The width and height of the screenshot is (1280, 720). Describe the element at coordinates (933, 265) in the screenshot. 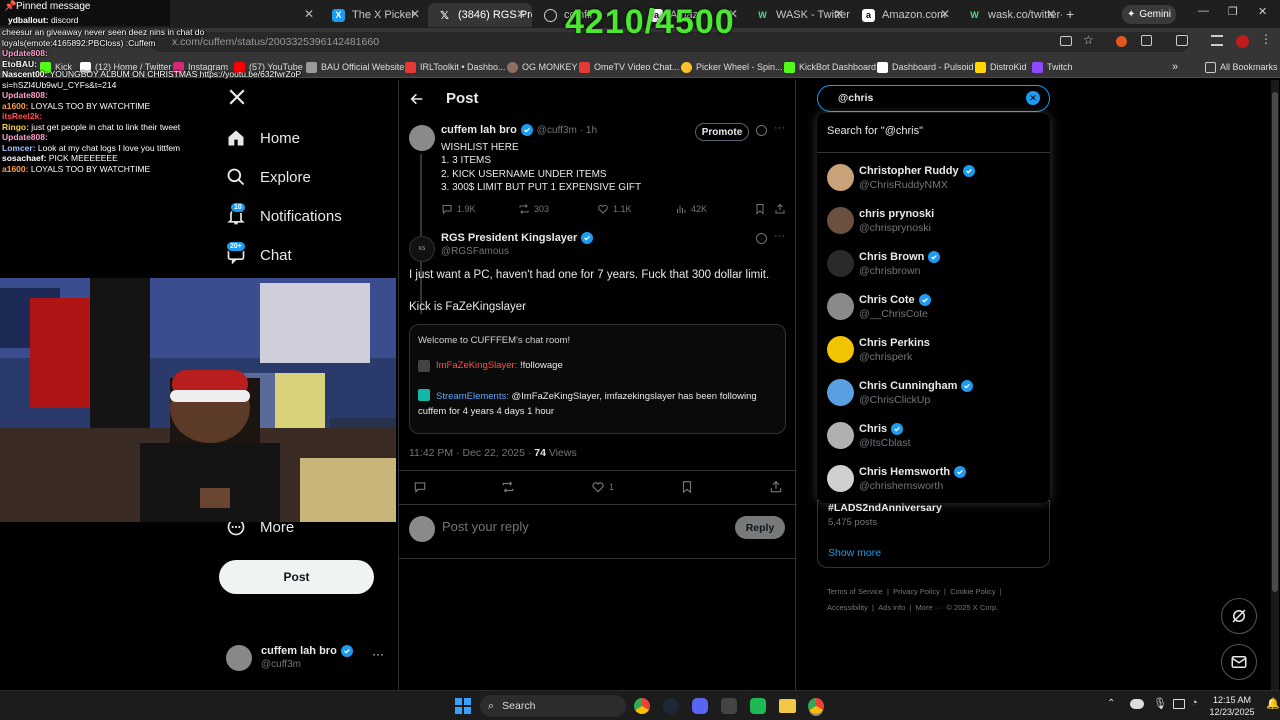

I see `search-result-user: Chris Brown @chrisbrown` at that location.